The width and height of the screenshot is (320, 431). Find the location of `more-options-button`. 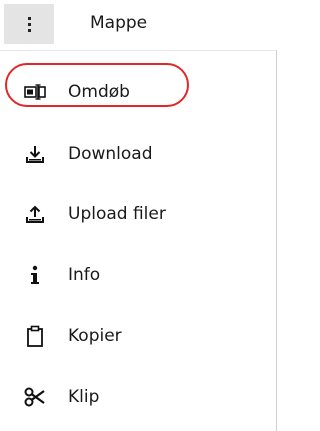

more-options-button is located at coordinates (29, 24).